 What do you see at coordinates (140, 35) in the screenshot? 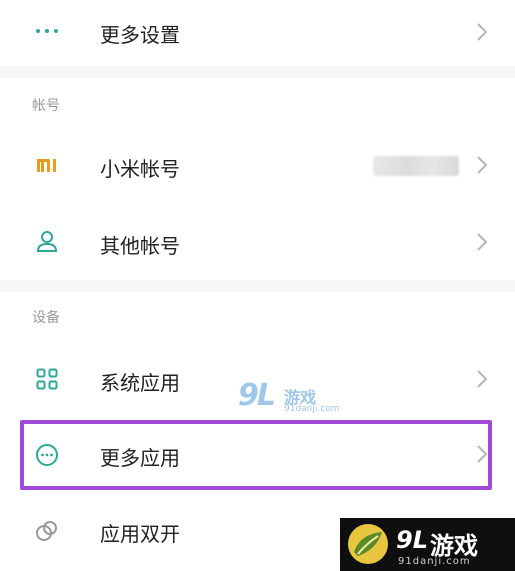
I see `more-settings-label: 更多设置` at bounding box center [140, 35].